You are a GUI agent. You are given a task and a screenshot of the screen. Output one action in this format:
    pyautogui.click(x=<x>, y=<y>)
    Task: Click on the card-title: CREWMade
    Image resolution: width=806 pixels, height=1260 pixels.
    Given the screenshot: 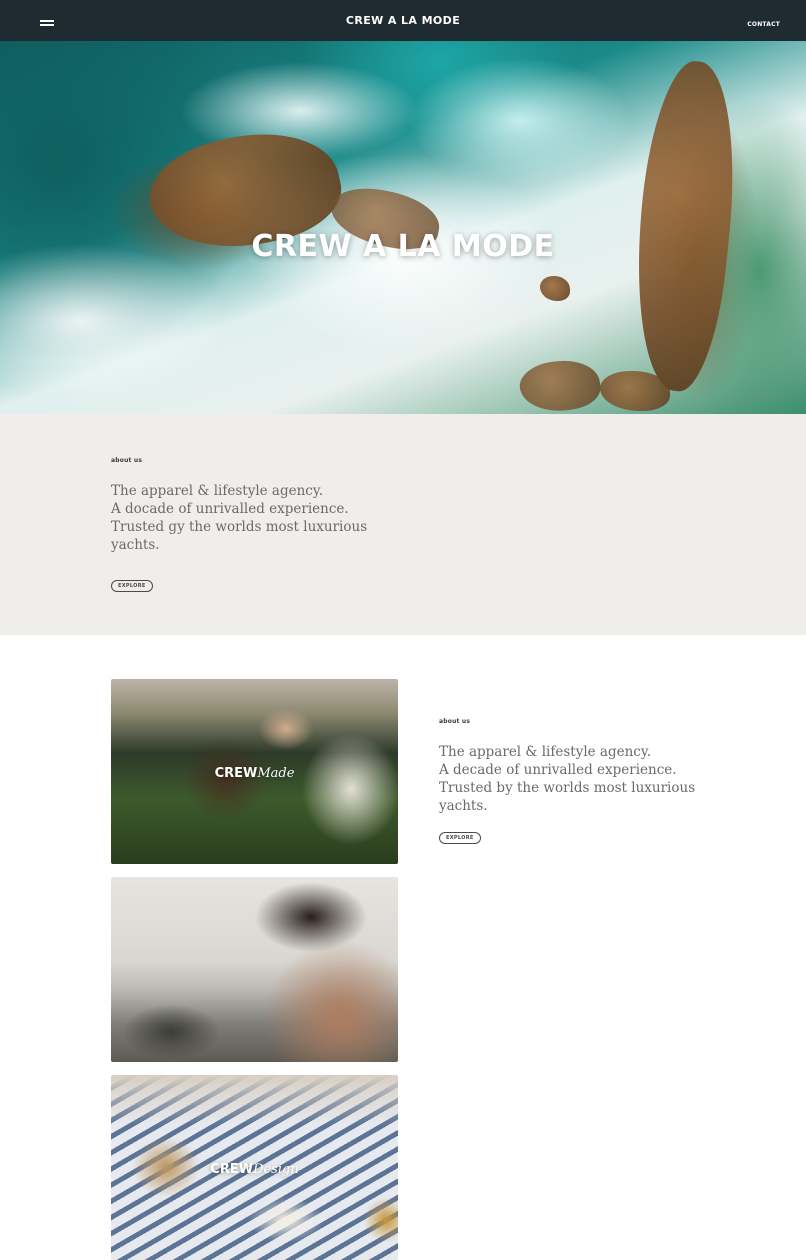 What is the action you would take?
    pyautogui.click(x=254, y=773)
    